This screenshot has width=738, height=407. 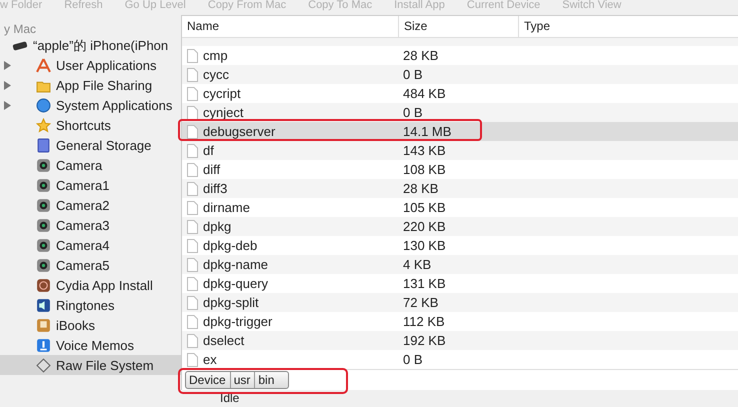 I want to click on file-row: dpkg 220 KB, so click(x=460, y=226).